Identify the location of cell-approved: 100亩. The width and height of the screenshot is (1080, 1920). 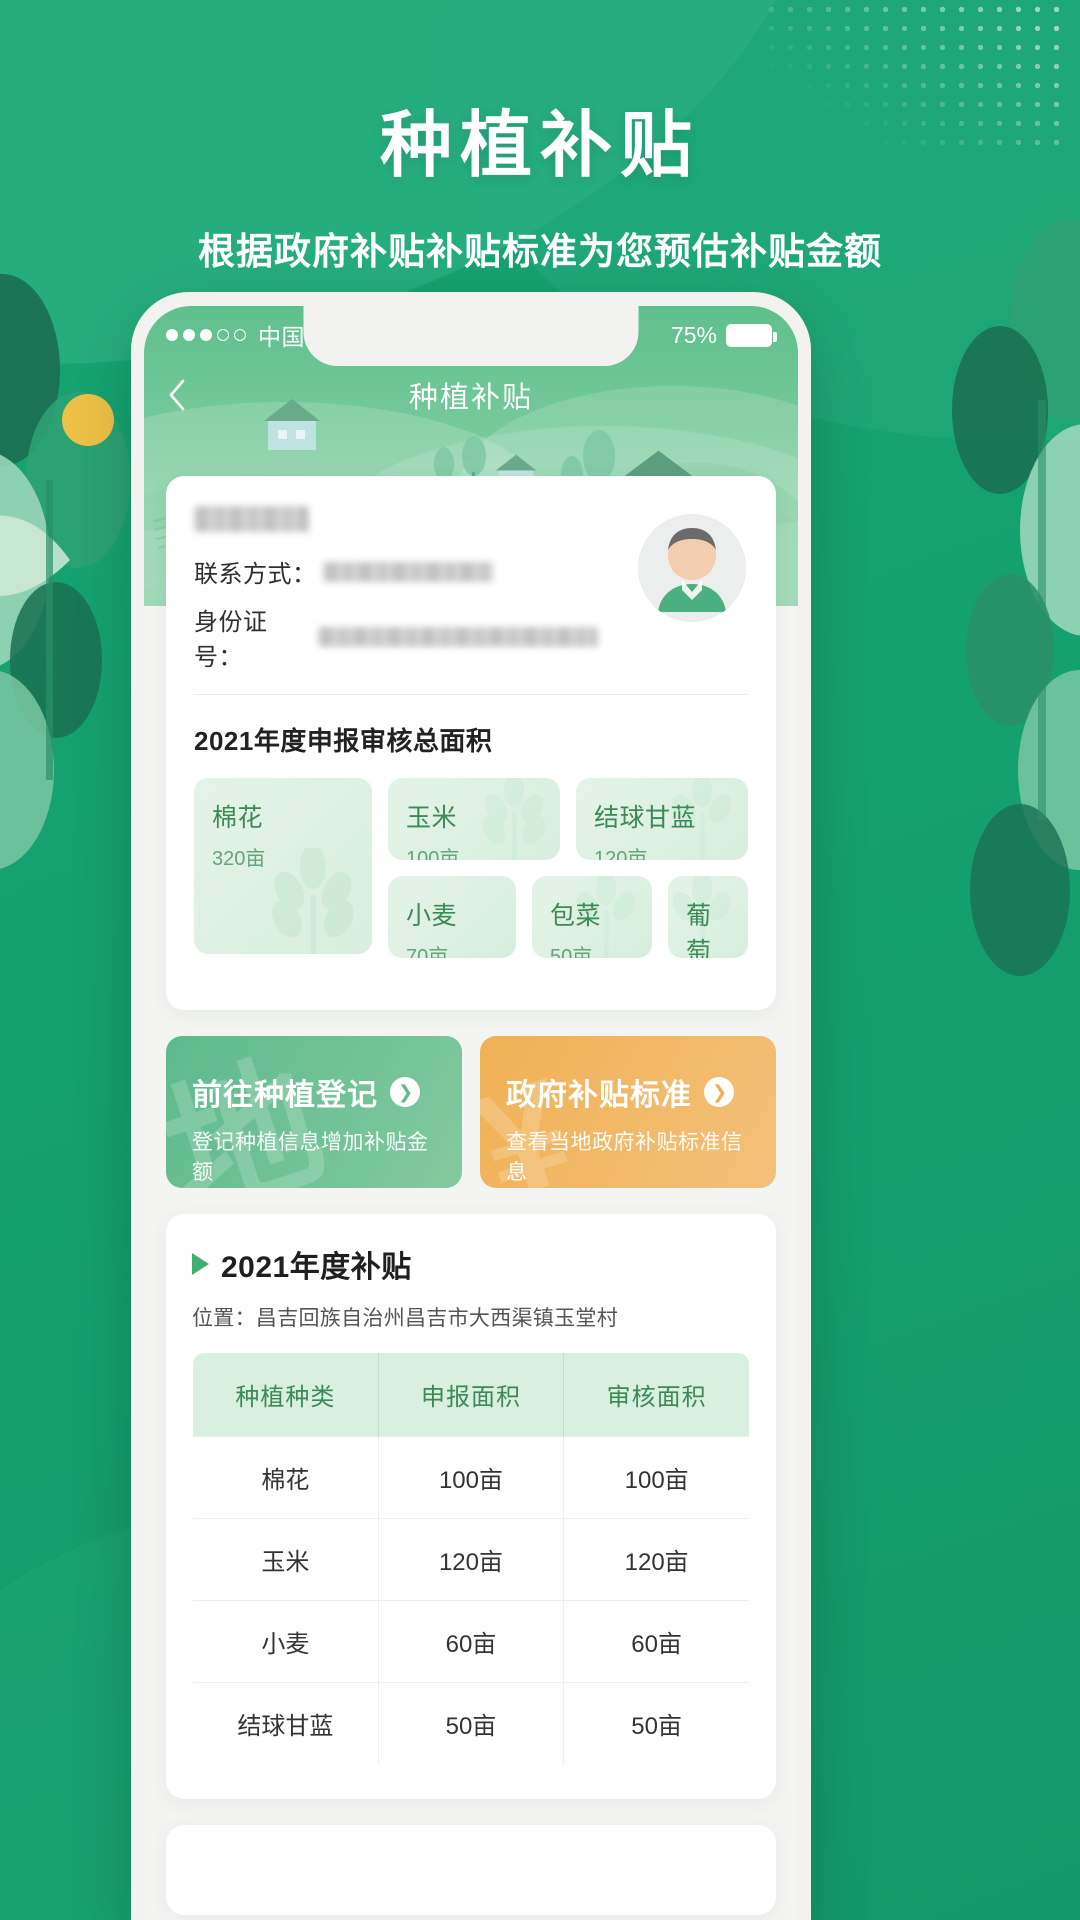
(656, 1477).